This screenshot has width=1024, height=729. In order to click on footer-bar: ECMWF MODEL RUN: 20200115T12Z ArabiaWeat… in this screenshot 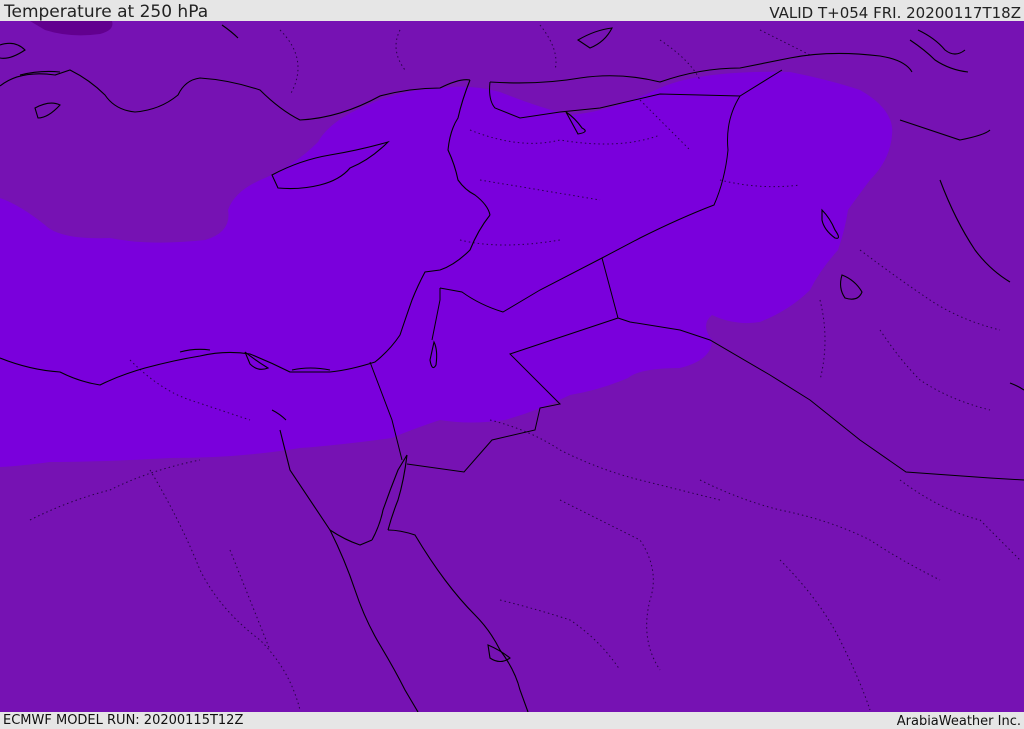, I will do `click(512, 720)`.